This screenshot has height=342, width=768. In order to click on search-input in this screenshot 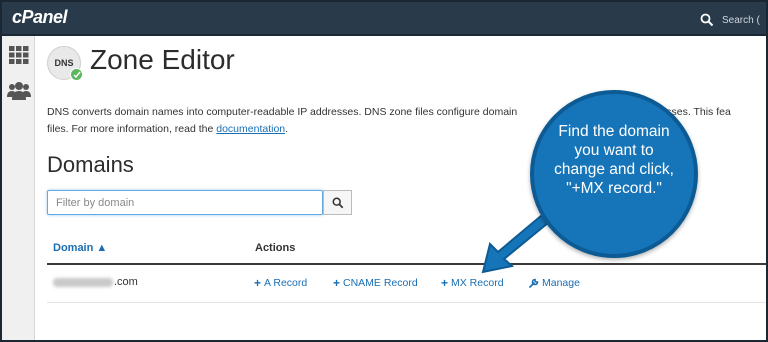, I will do `click(744, 20)`.